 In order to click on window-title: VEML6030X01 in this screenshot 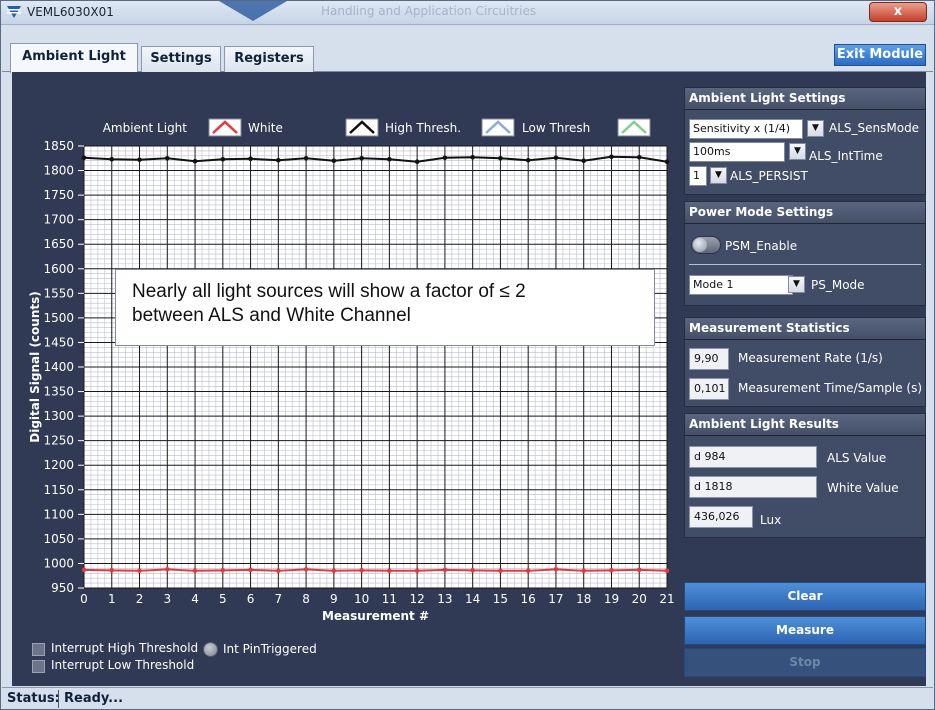, I will do `click(70, 12)`.